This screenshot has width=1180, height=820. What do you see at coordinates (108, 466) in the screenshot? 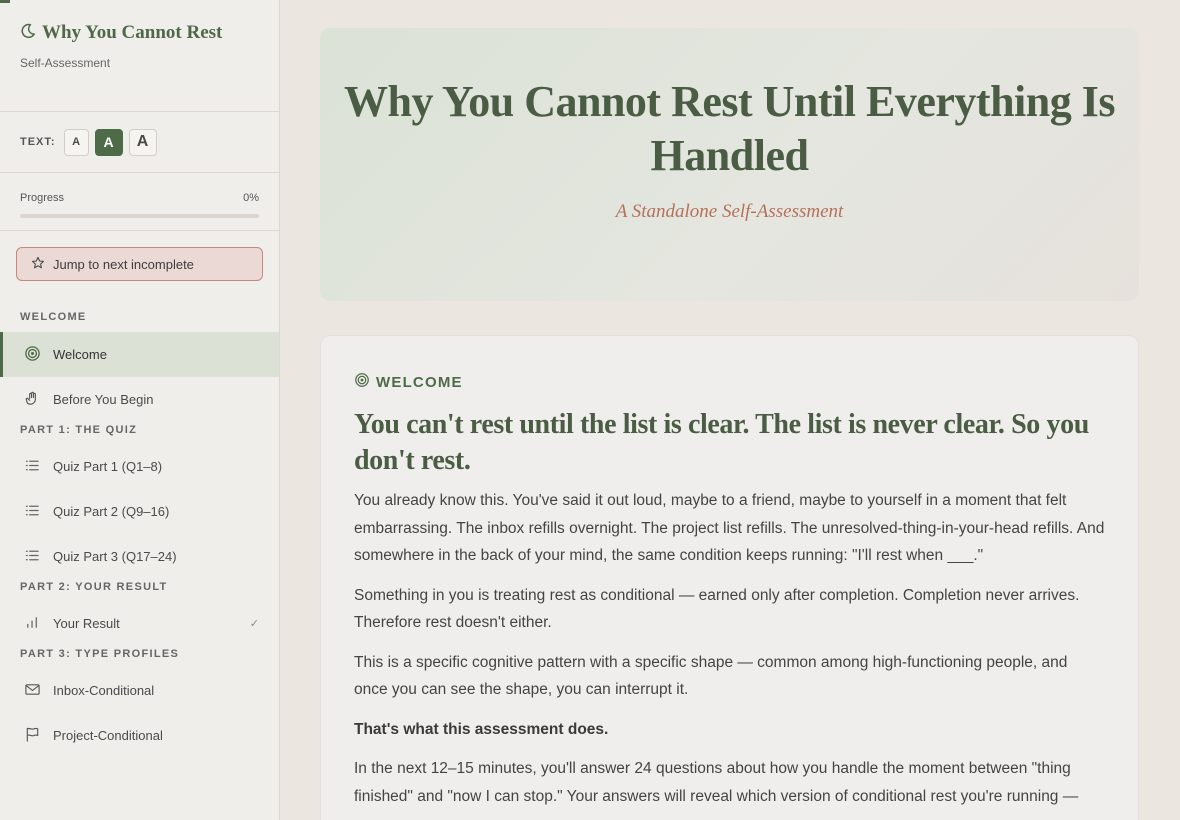
I see `sidebar-item-label: Quiz Part 1 (Q1–8)` at bounding box center [108, 466].